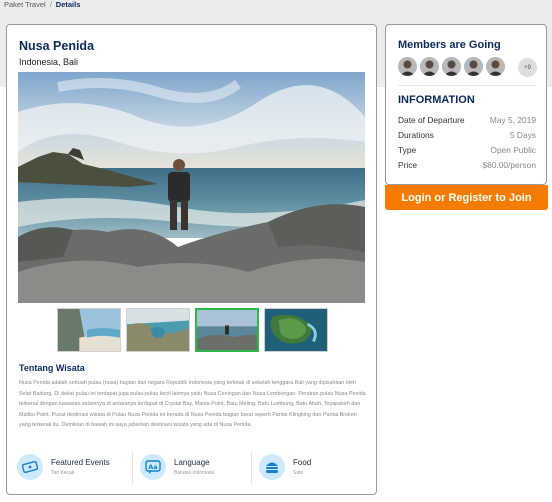 This screenshot has width=552, height=502. What do you see at coordinates (467, 120) in the screenshot?
I see `info-row-departure: Date of Departure May 5, 2019` at bounding box center [467, 120].